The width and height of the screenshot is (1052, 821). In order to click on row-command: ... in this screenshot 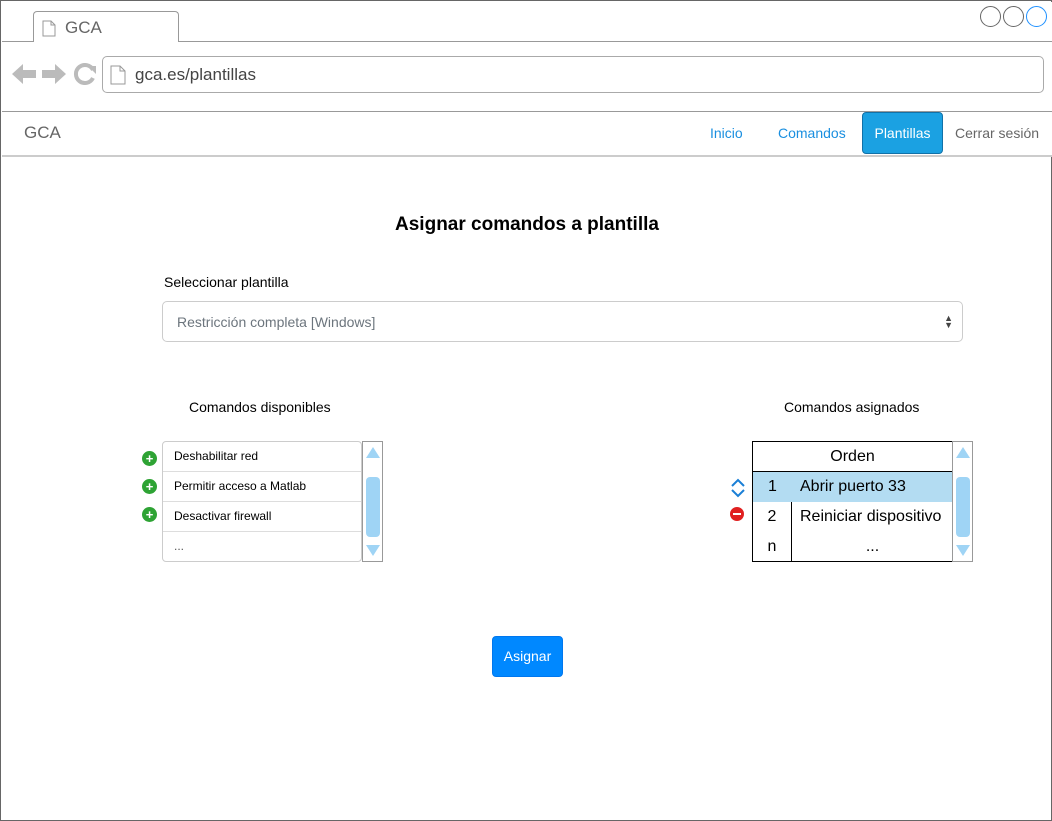, I will do `click(872, 546)`.